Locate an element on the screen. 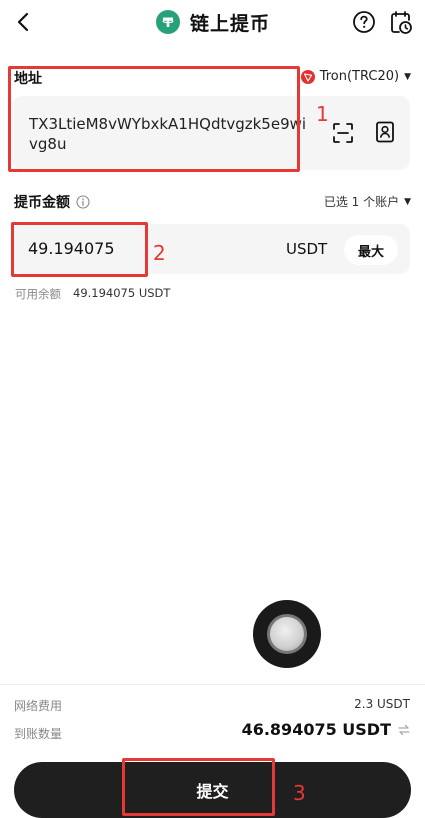  title-group: 链上提币 is located at coordinates (213, 22).